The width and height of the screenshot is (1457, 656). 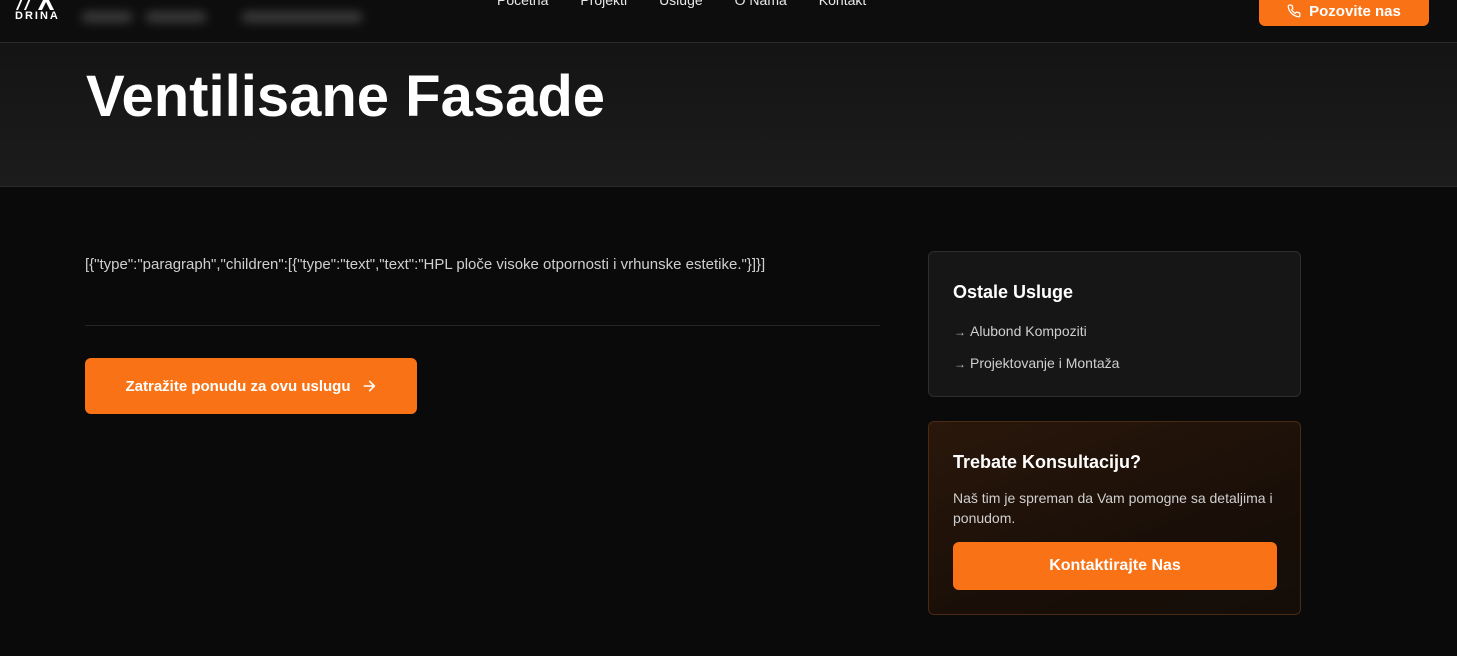 What do you see at coordinates (1028, 331) in the screenshot?
I see `service-link-label: Alubond Kompoziti` at bounding box center [1028, 331].